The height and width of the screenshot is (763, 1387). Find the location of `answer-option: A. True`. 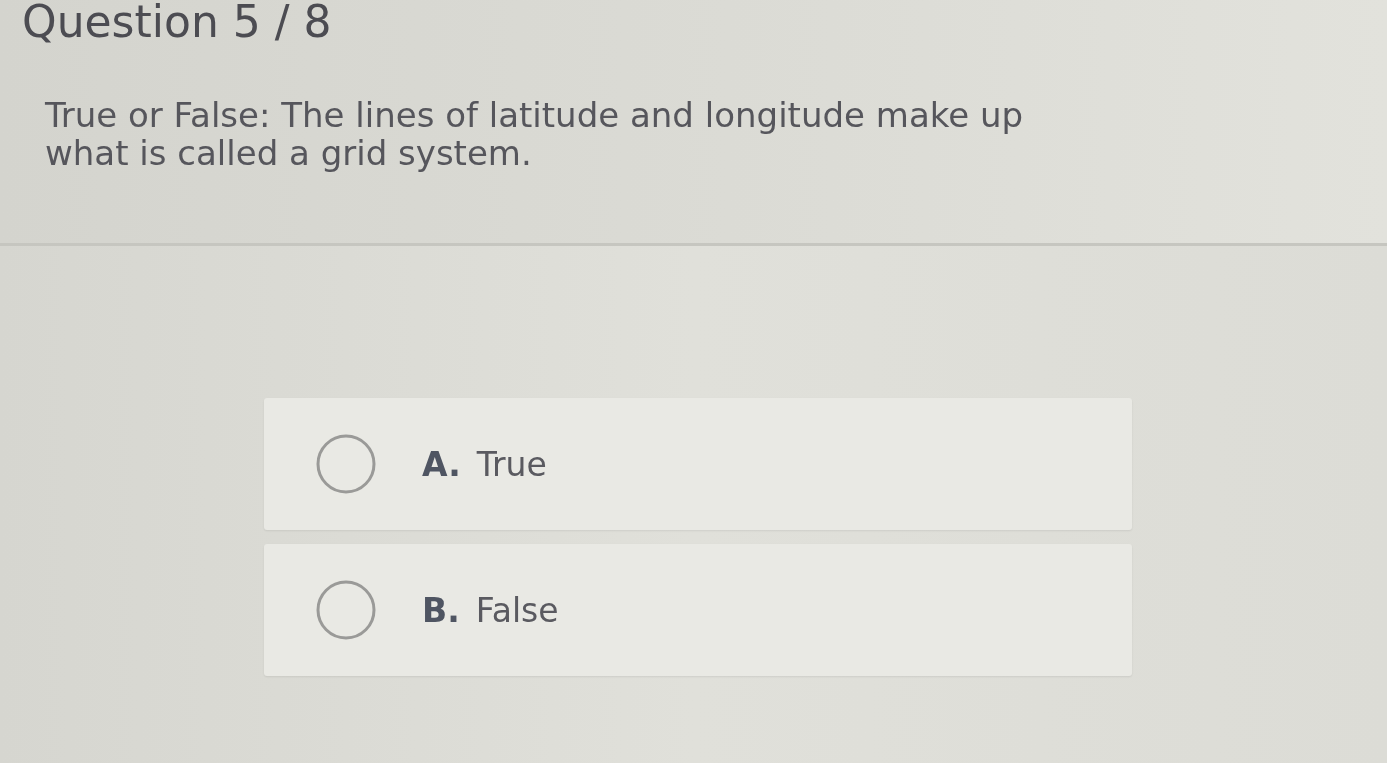

answer-option: A. True is located at coordinates (698, 464).